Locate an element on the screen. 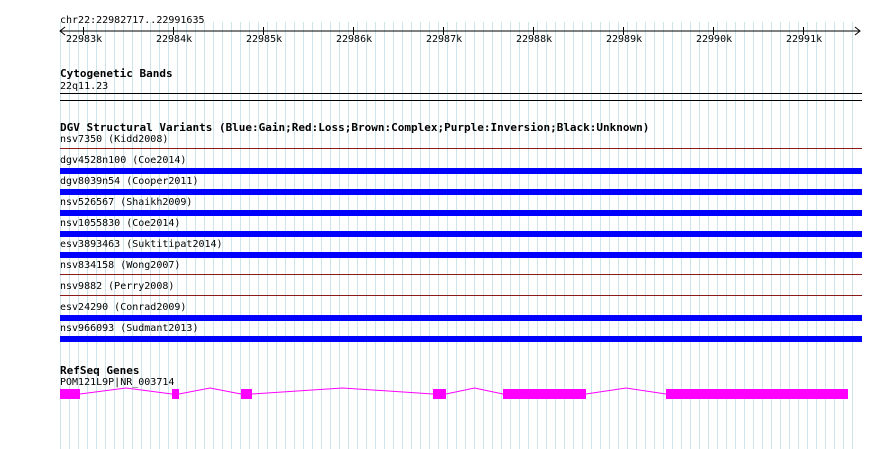 Image resolution: width=890 pixels, height=449 pixels. ruler-tick-label: 22988k is located at coordinates (534, 39).